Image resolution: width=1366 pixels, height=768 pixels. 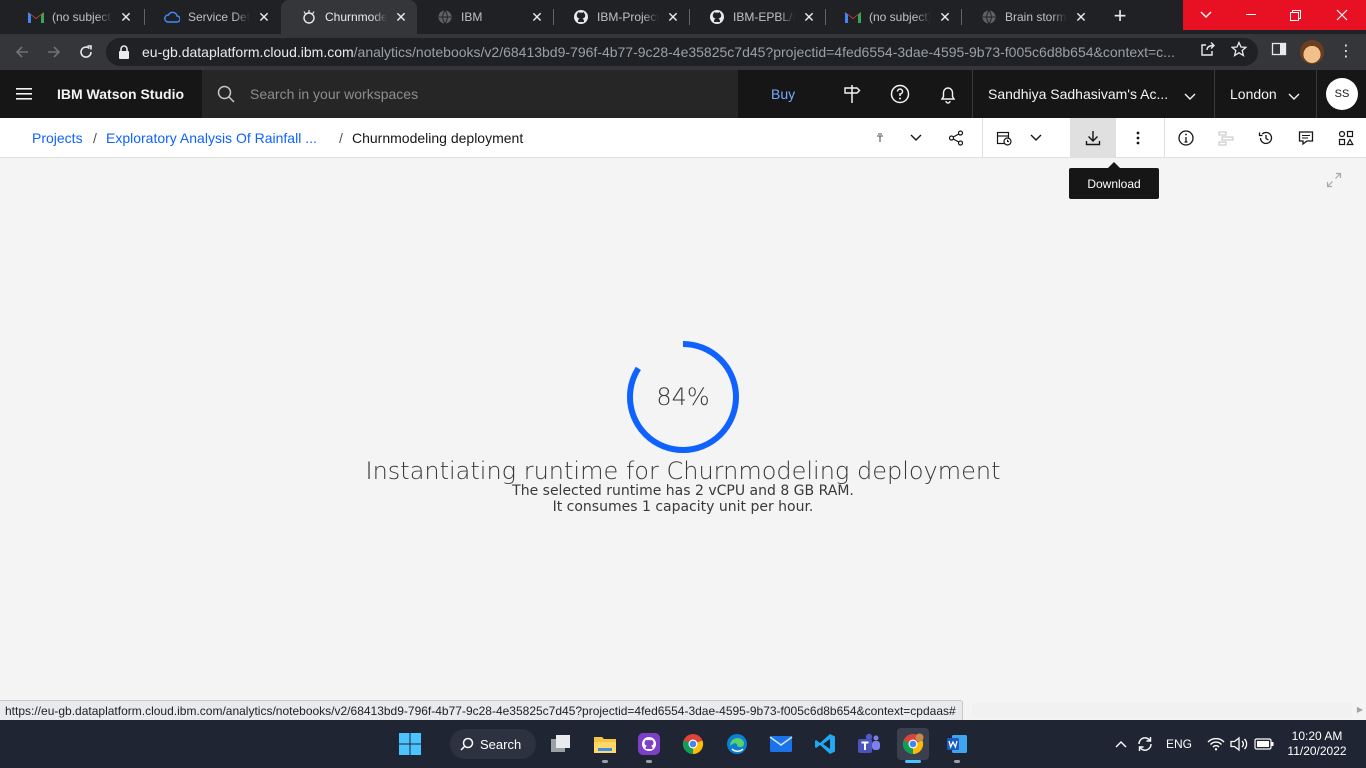 What do you see at coordinates (24, 94) in the screenshot?
I see `menu-hamburger-icon` at bounding box center [24, 94].